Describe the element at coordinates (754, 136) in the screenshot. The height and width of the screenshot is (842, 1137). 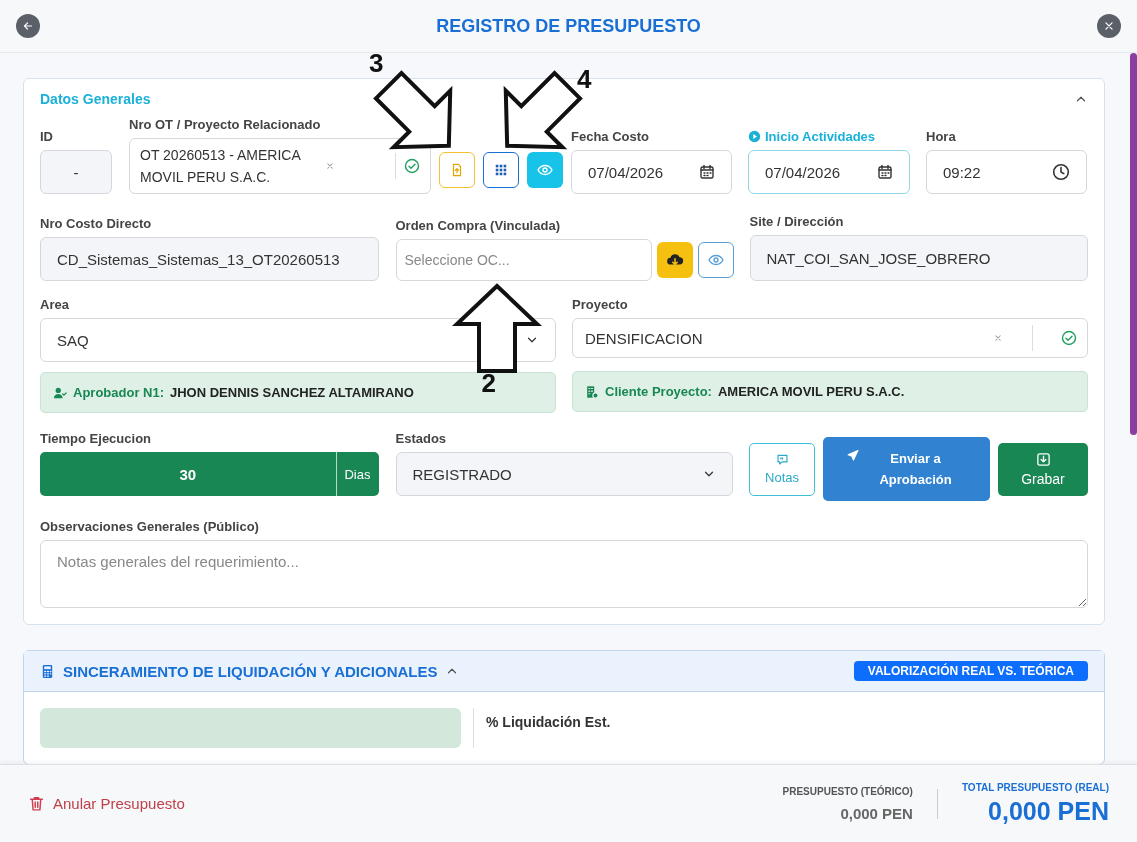
I see `play-circle-icon` at that location.